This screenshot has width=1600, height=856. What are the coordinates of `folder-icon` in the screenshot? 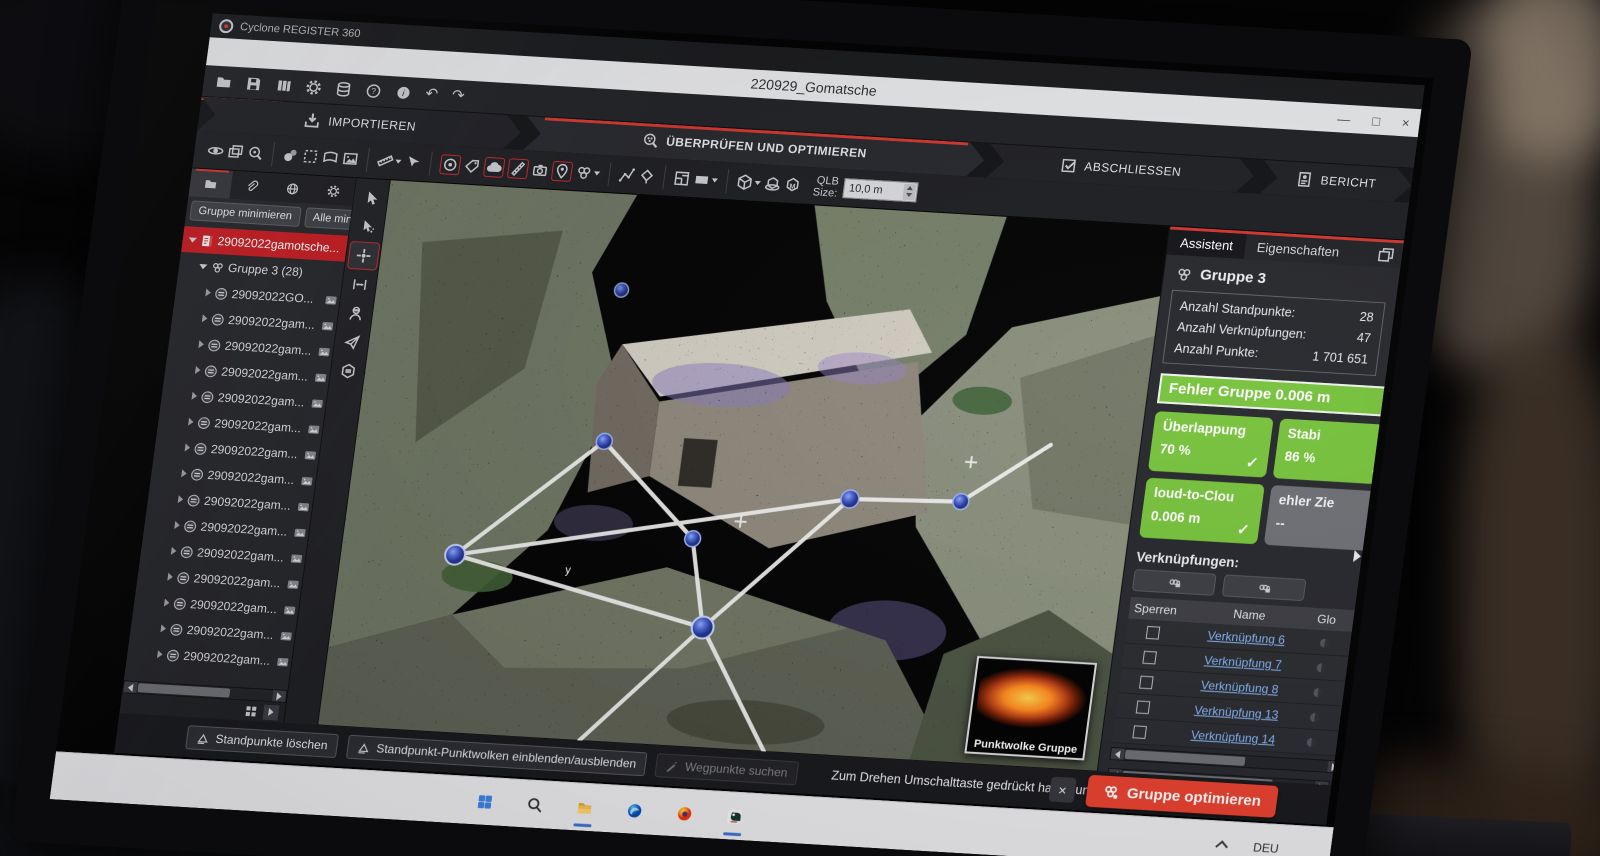 It's located at (224, 81).